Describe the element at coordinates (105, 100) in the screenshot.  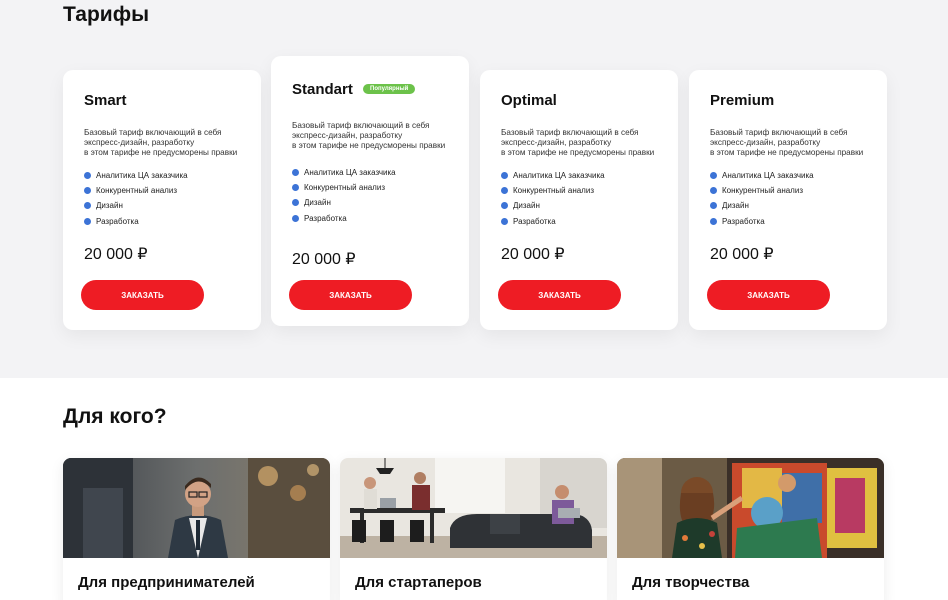
I see `tariff-name: Smart` at that location.